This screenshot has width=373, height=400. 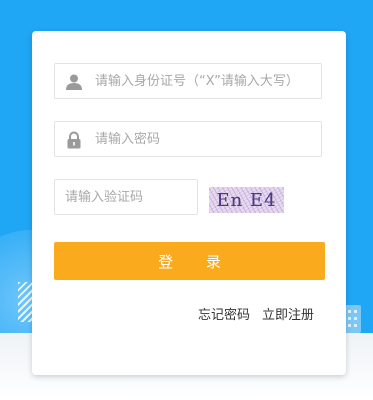 I want to click on register-link: 立即注册, so click(x=288, y=315).